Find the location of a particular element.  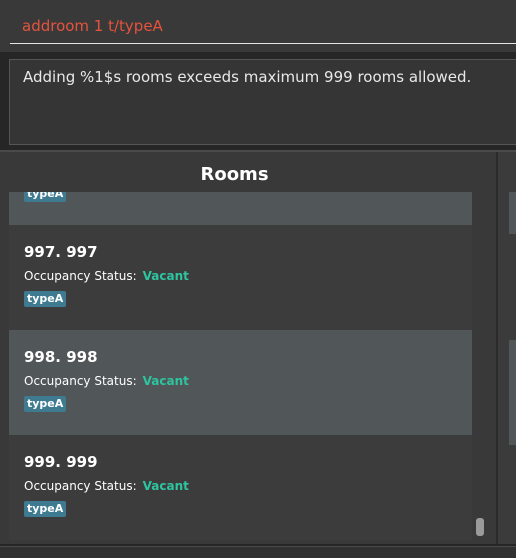

rooms-panel-title: Rooms is located at coordinates (234, 174).